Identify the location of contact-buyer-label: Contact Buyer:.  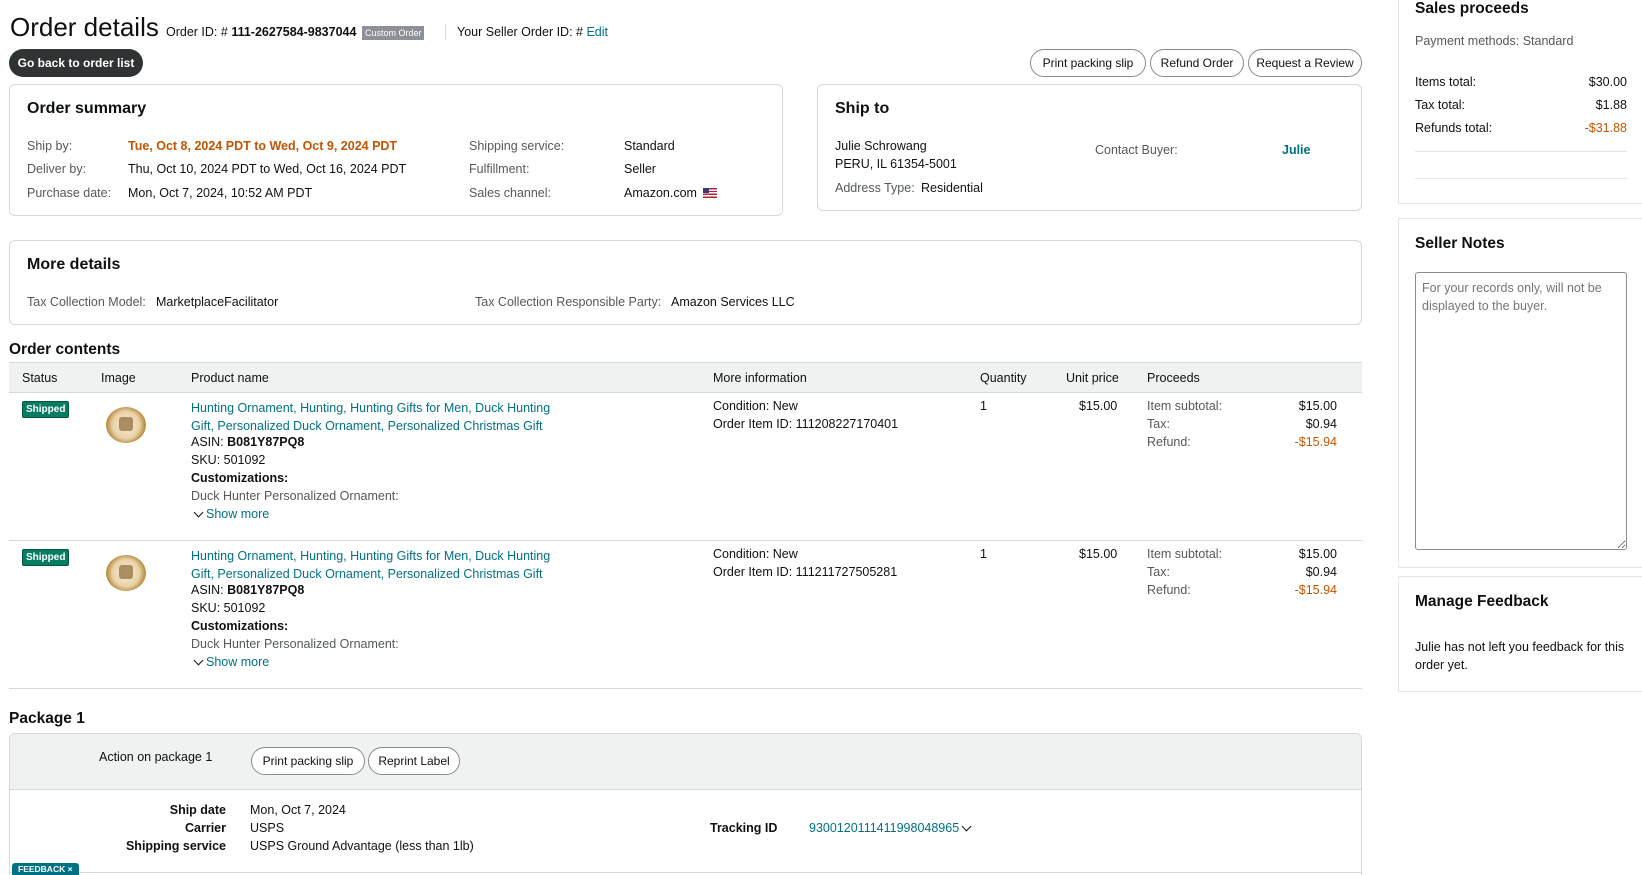
(1136, 150).